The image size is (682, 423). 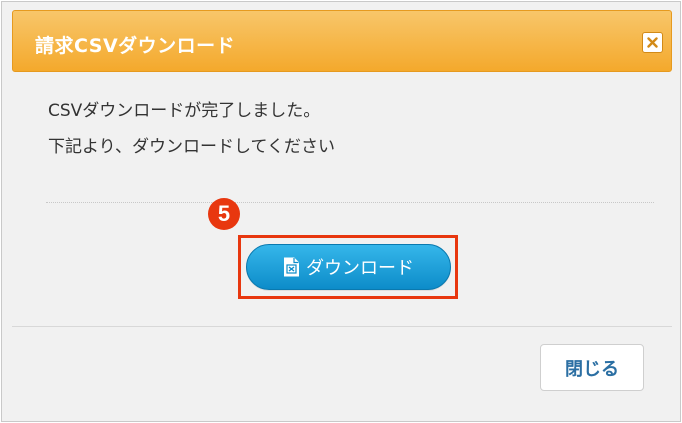 What do you see at coordinates (350, 202) in the screenshot?
I see `dotted-divider` at bounding box center [350, 202].